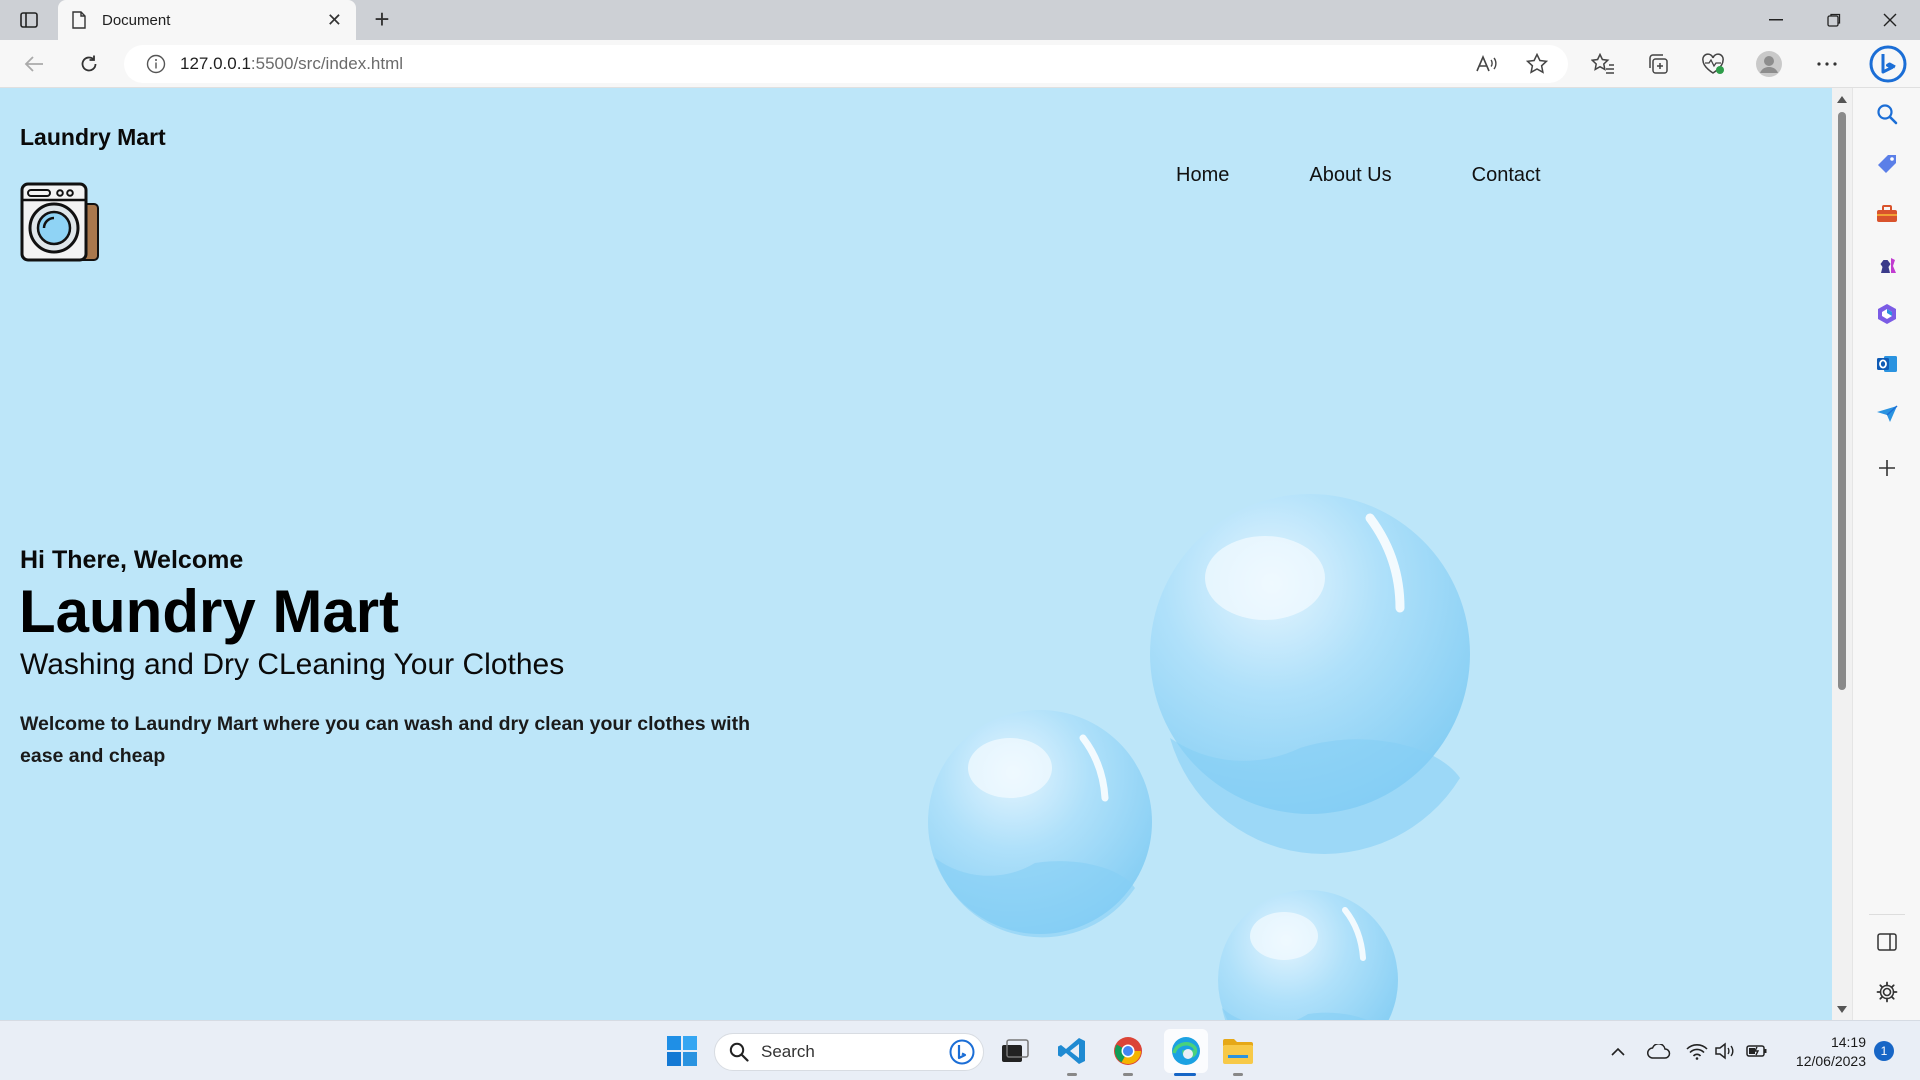 Image resolution: width=1920 pixels, height=1080 pixels. Describe the element at coordinates (1842, 401) in the screenshot. I see `scrollbar-thumb` at that location.